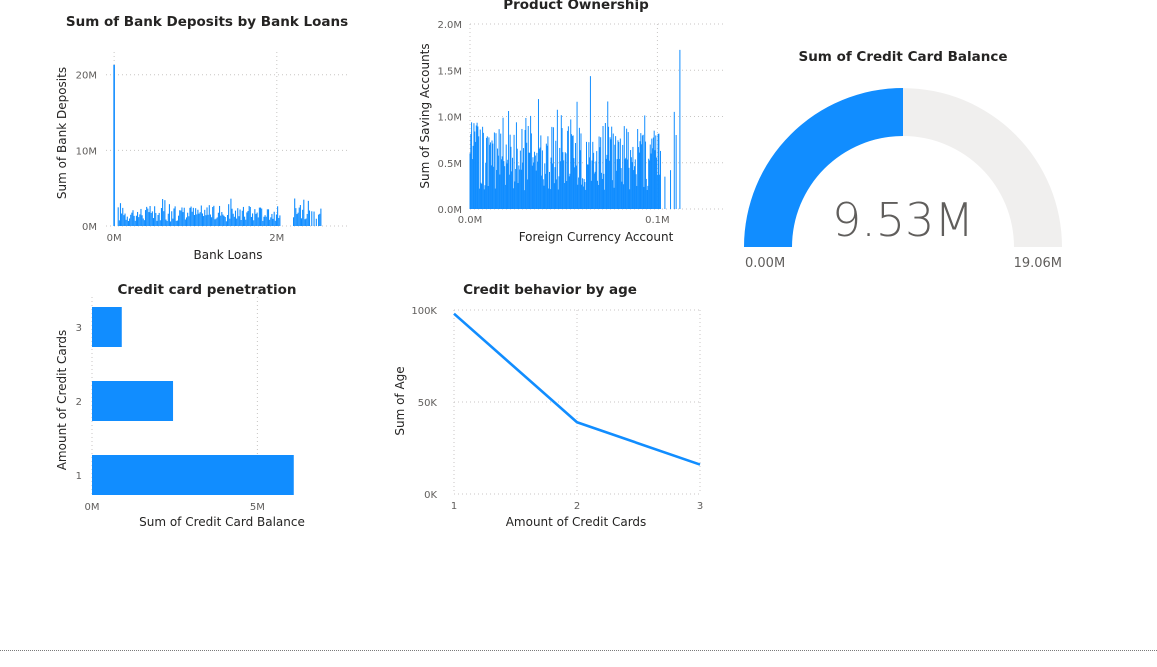 The image size is (1157, 667). What do you see at coordinates (449, 118) in the screenshot?
I see `y-tick-label: 1.0M` at bounding box center [449, 118].